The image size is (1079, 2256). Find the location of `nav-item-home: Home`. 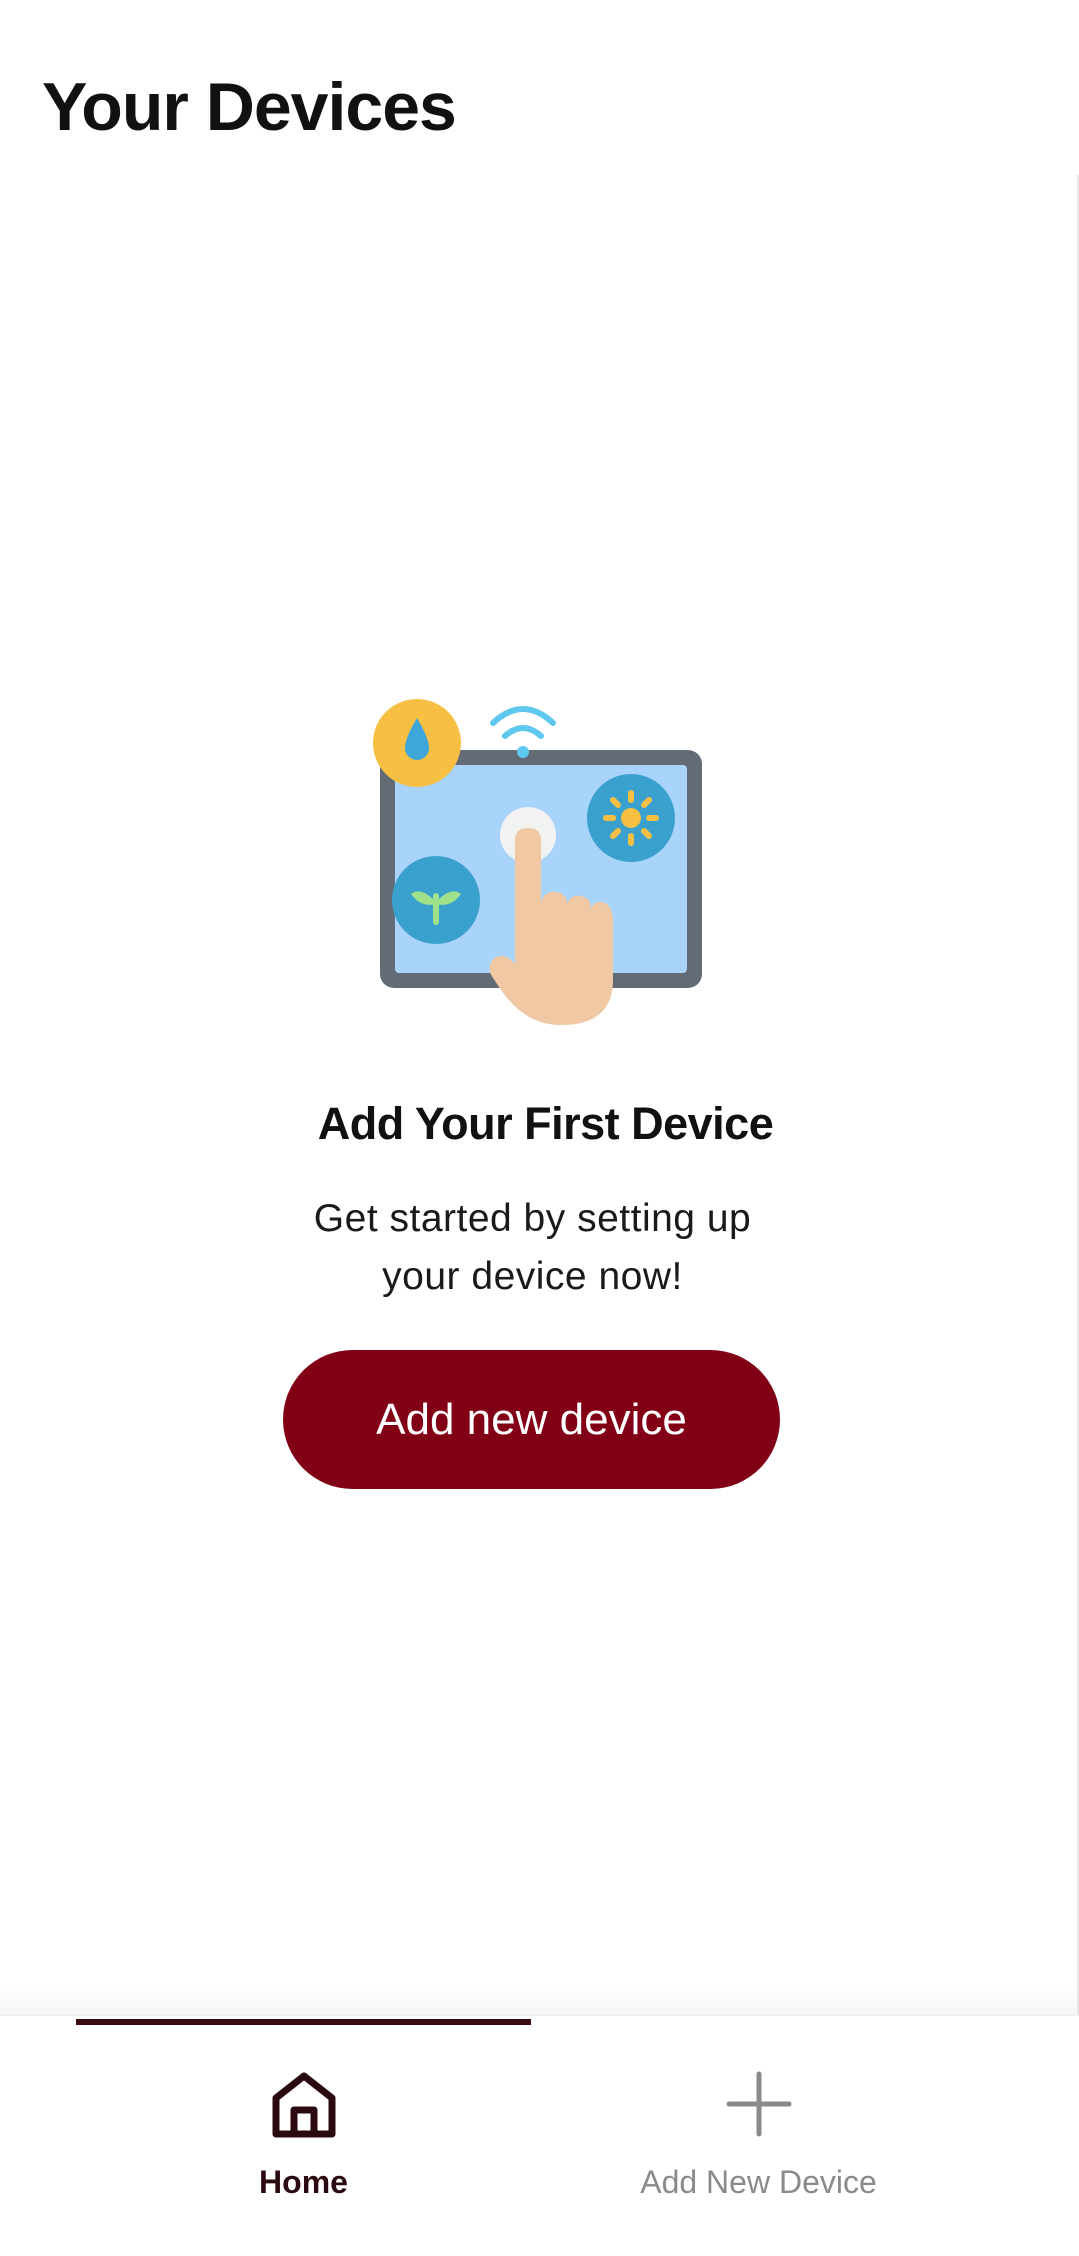

nav-item-home: Home is located at coordinates (303, 2136).